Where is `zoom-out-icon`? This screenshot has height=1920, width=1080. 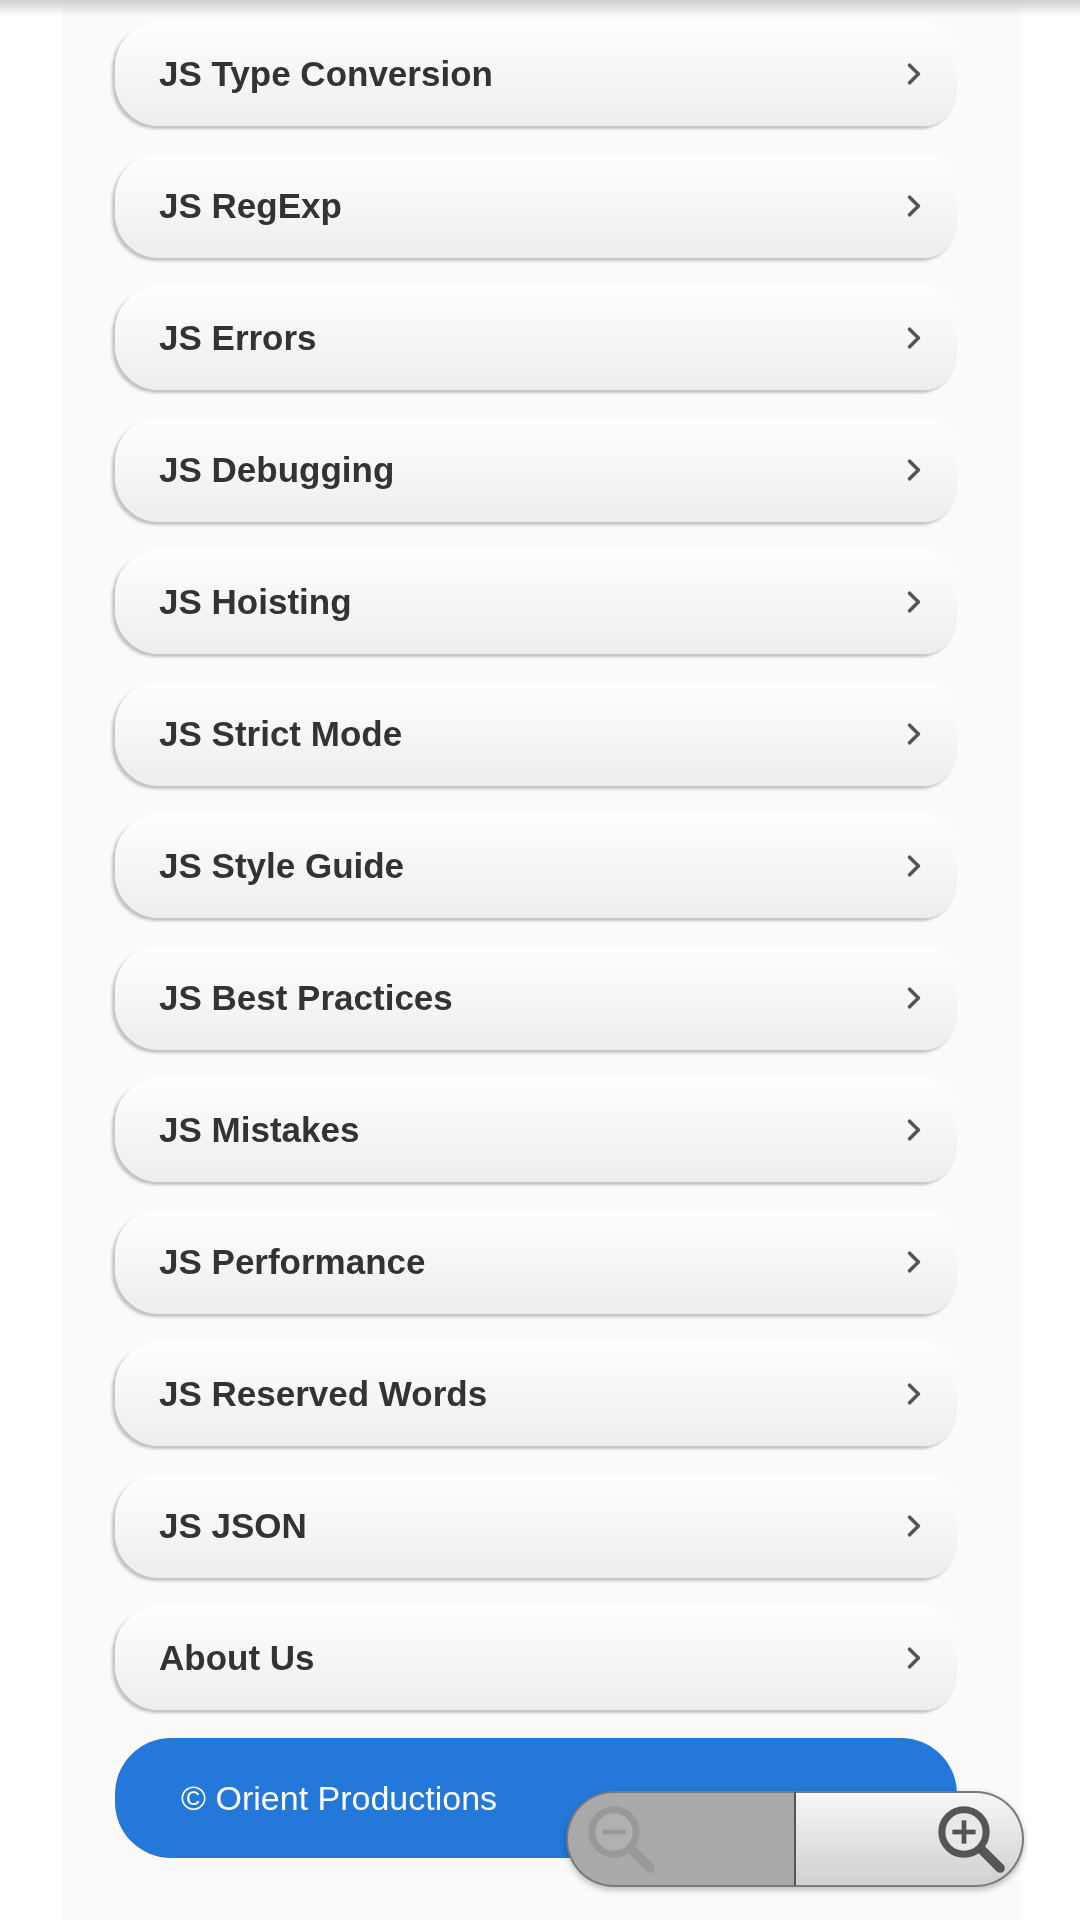
zoom-out-icon is located at coordinates (621, 1839).